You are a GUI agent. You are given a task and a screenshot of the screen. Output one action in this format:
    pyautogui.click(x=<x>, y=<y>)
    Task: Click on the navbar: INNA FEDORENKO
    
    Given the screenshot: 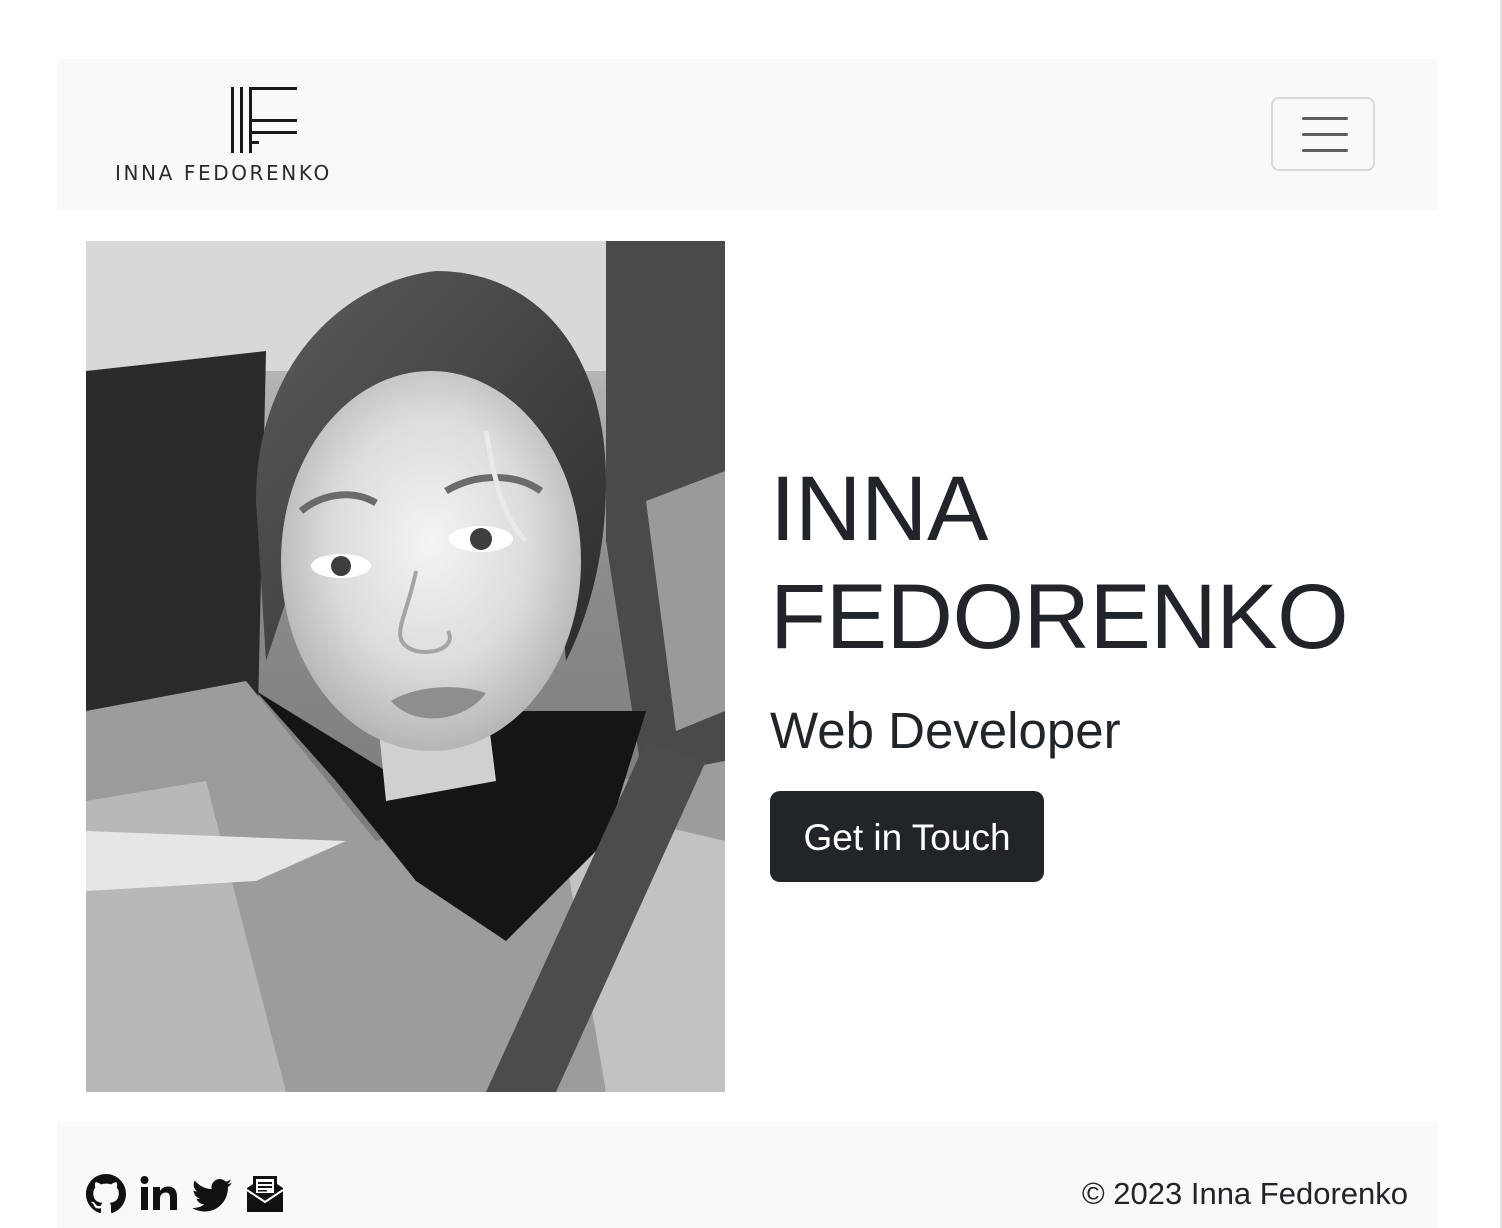 What is the action you would take?
    pyautogui.click(x=747, y=134)
    